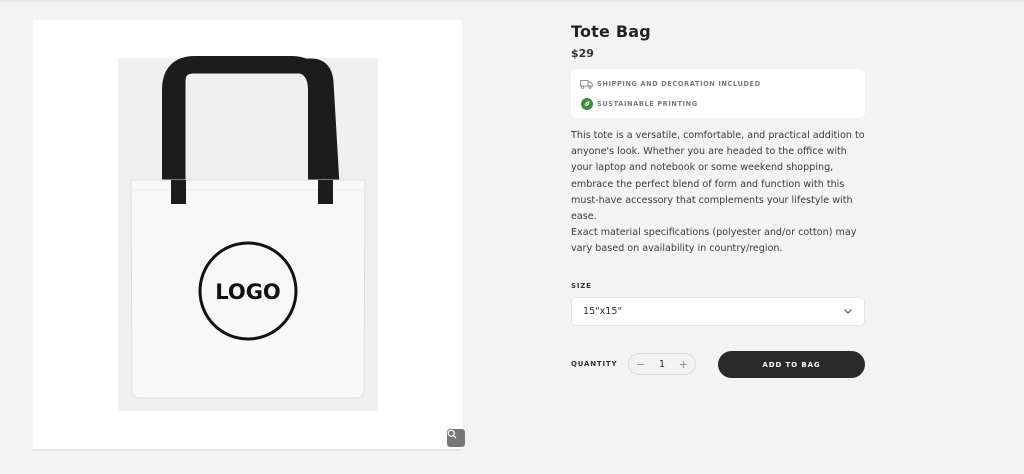 The height and width of the screenshot is (474, 1024). What do you see at coordinates (248, 292) in the screenshot?
I see `logo-text: LOGO` at bounding box center [248, 292].